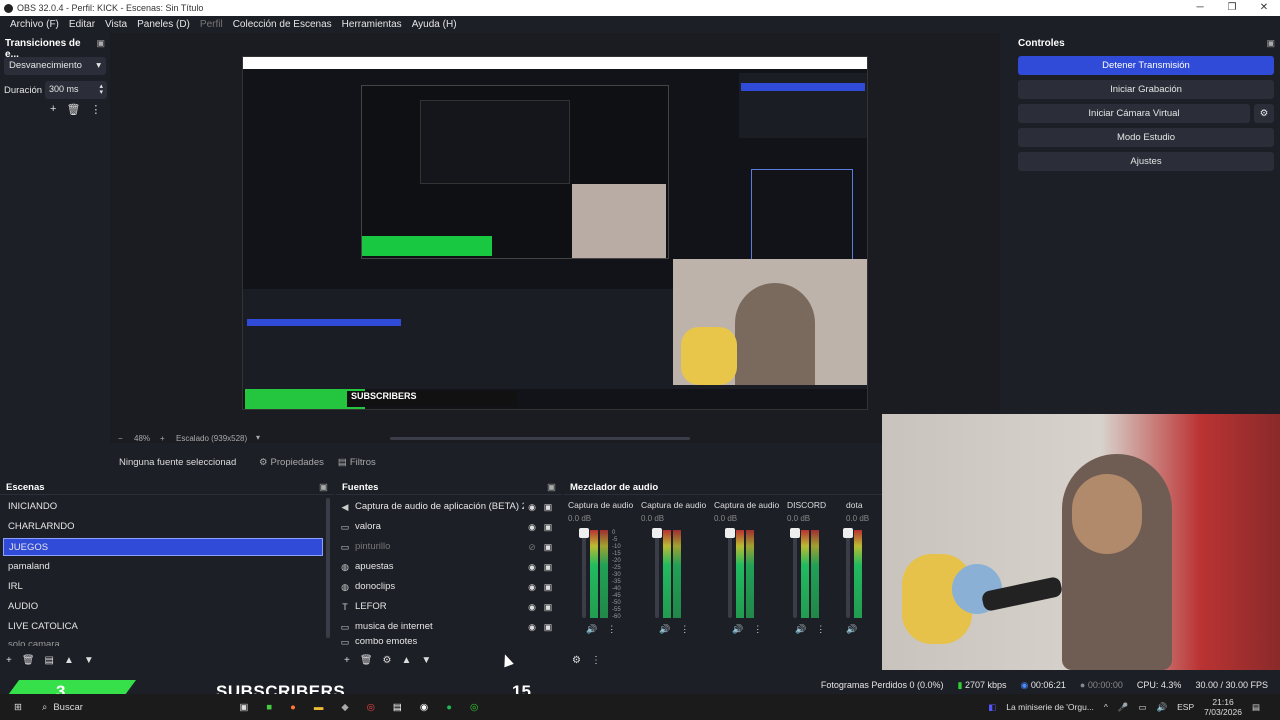 This screenshot has width=1280, height=720. Describe the element at coordinates (163, 24) in the screenshot. I see `menu-paneles: Paneles (D)` at that location.